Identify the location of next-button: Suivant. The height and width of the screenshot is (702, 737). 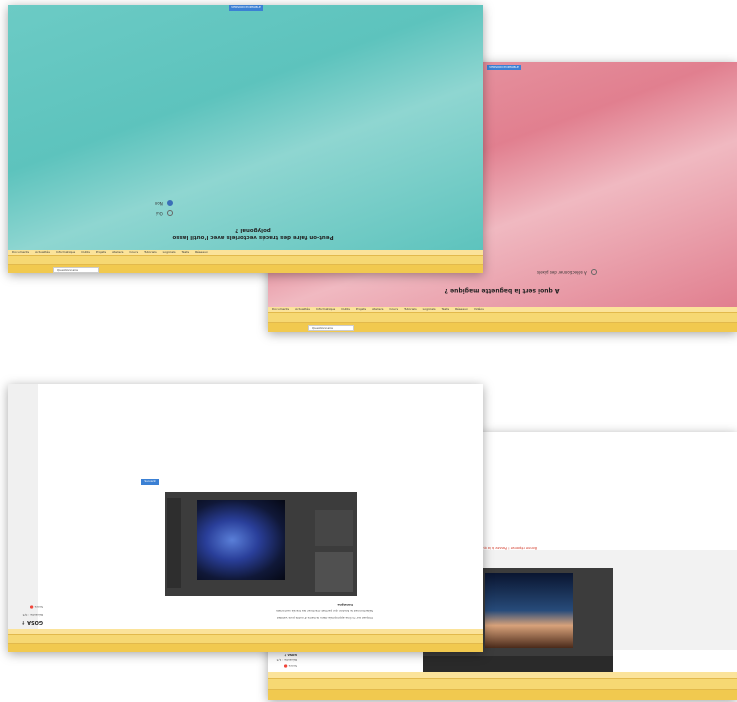
(150, 482).